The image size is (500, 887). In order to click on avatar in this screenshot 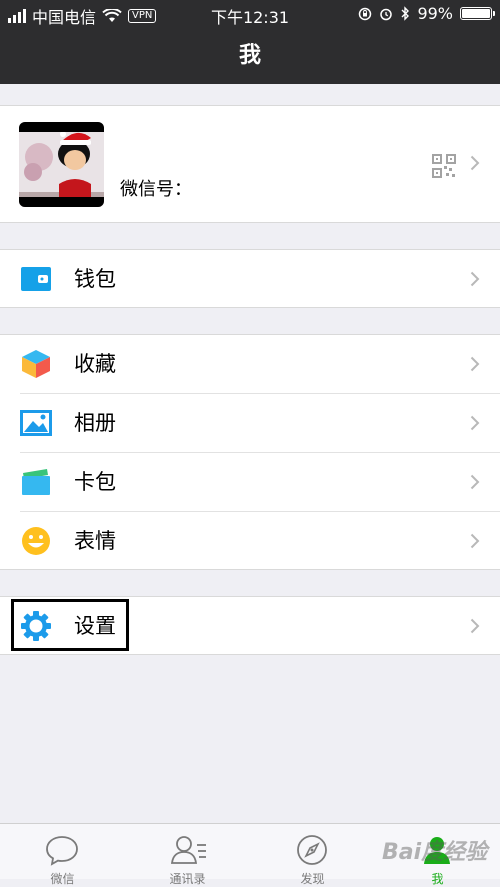, I will do `click(61, 164)`.